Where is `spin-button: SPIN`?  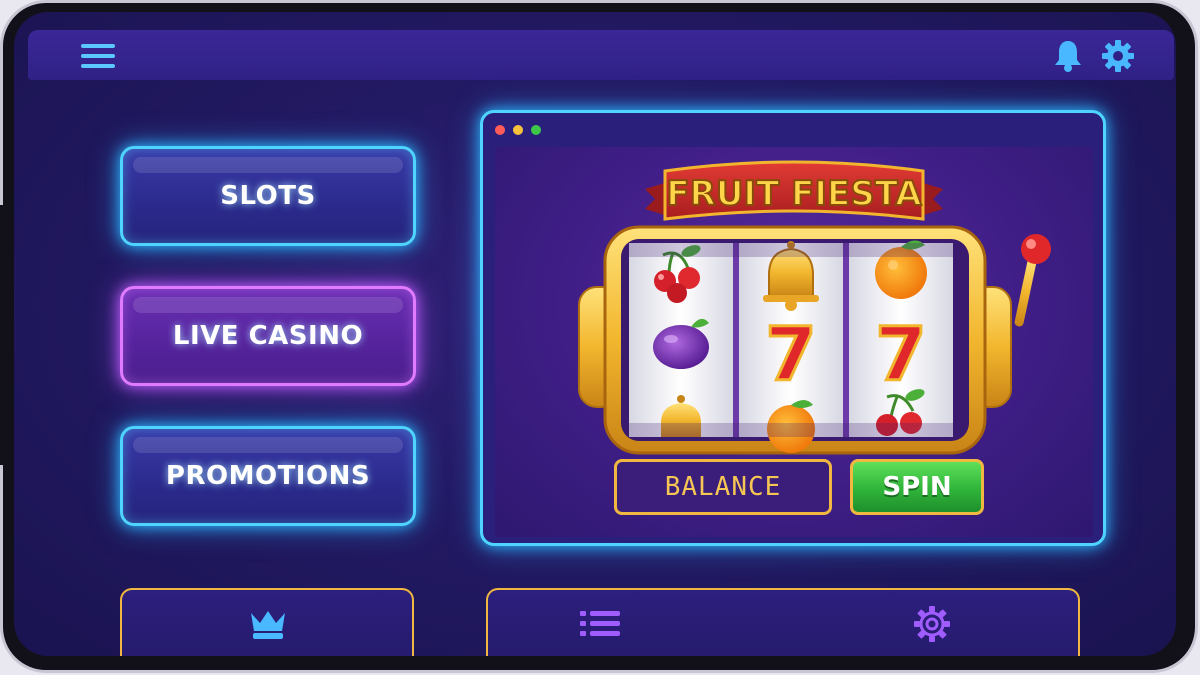 spin-button: SPIN is located at coordinates (917, 487).